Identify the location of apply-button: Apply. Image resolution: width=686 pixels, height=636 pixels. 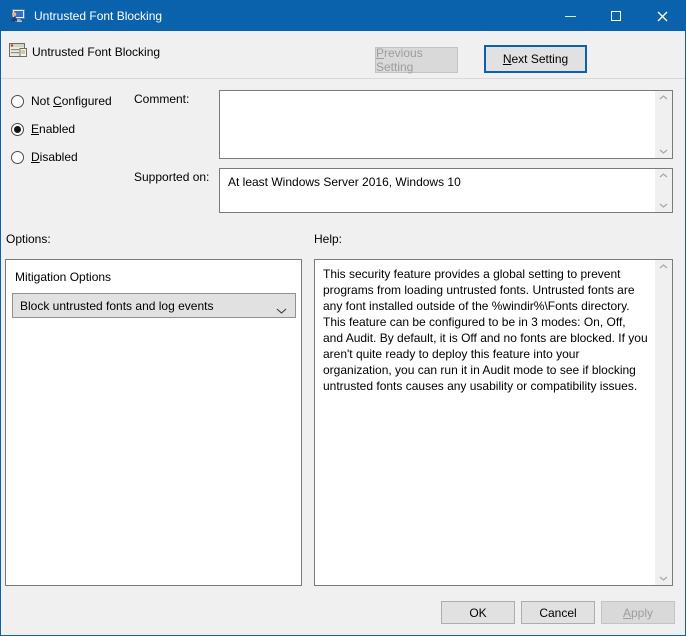
(638, 612).